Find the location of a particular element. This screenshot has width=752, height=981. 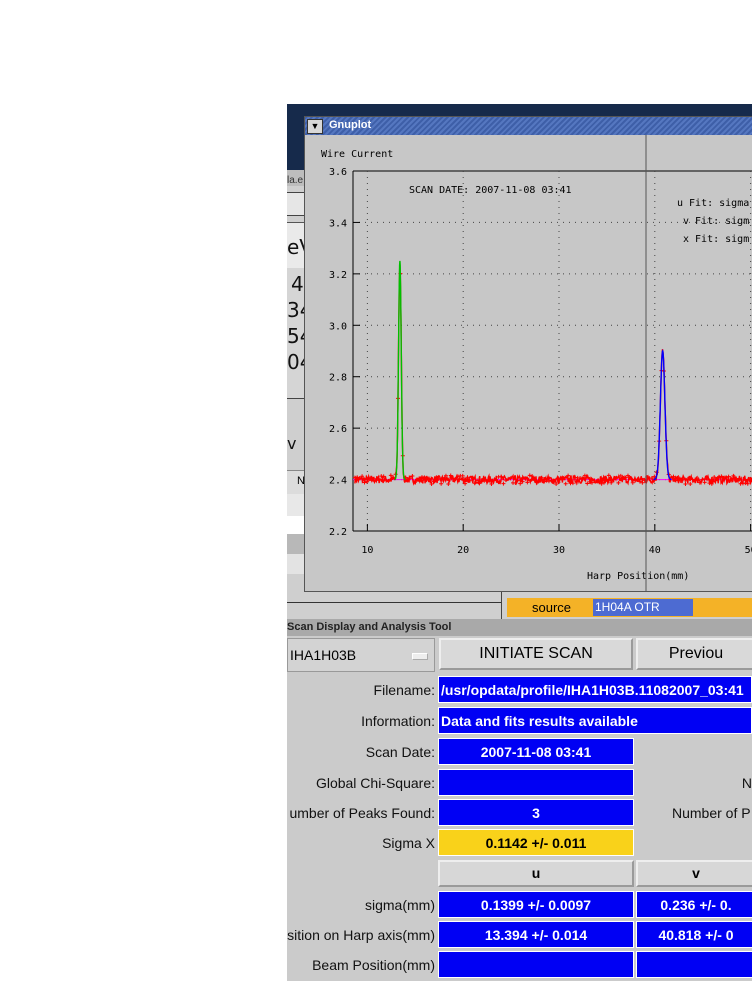

bg-source-panel: source 1H04A OTR is located at coordinates (626, 605).